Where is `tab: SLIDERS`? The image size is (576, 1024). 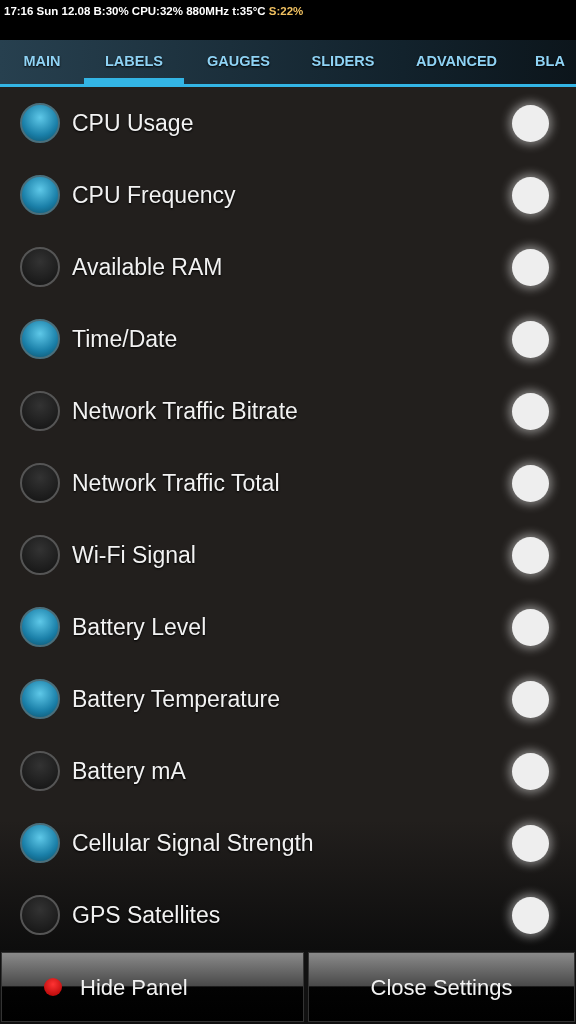
tab: SLIDERS is located at coordinates (343, 62).